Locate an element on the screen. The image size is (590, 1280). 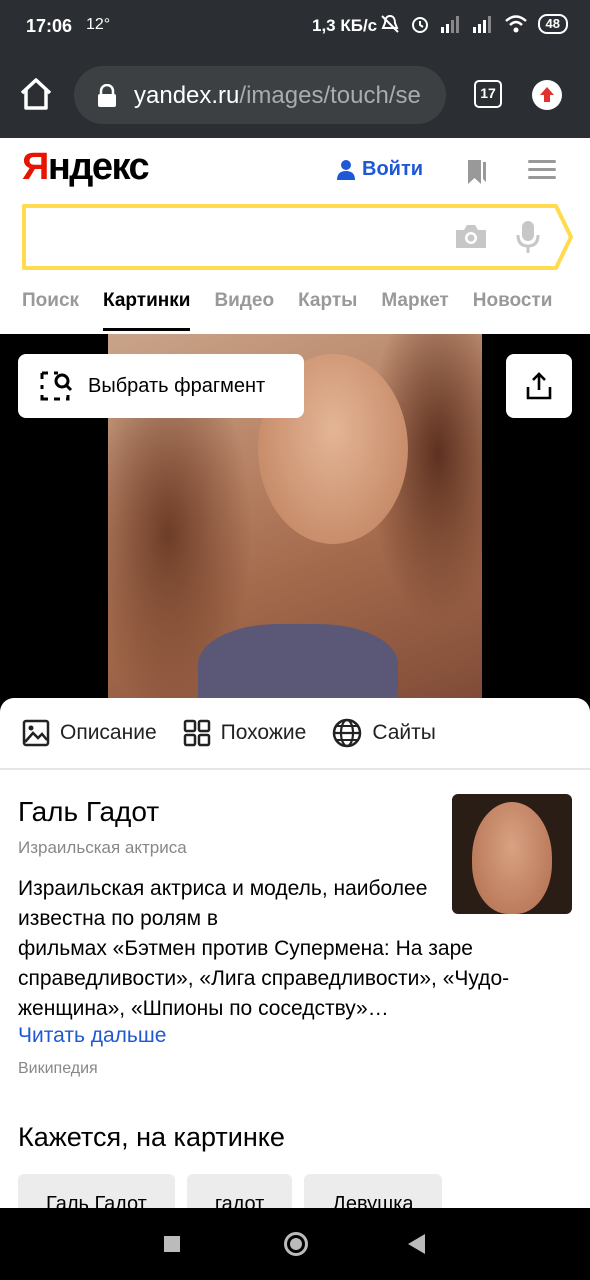
tab-similar: Похожие is located at coordinates (245, 733).